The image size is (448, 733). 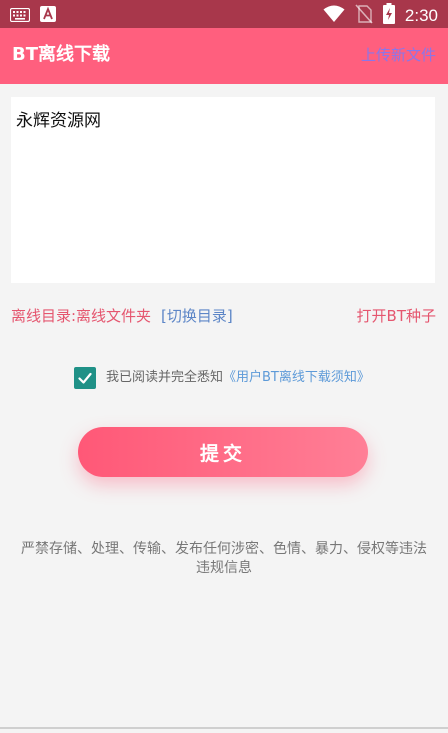 I want to click on legal-notice: 严禁存储、处理、传输、发布任何涉密、色情、暴力、侵权等违法违规信息, so click(x=224, y=558).